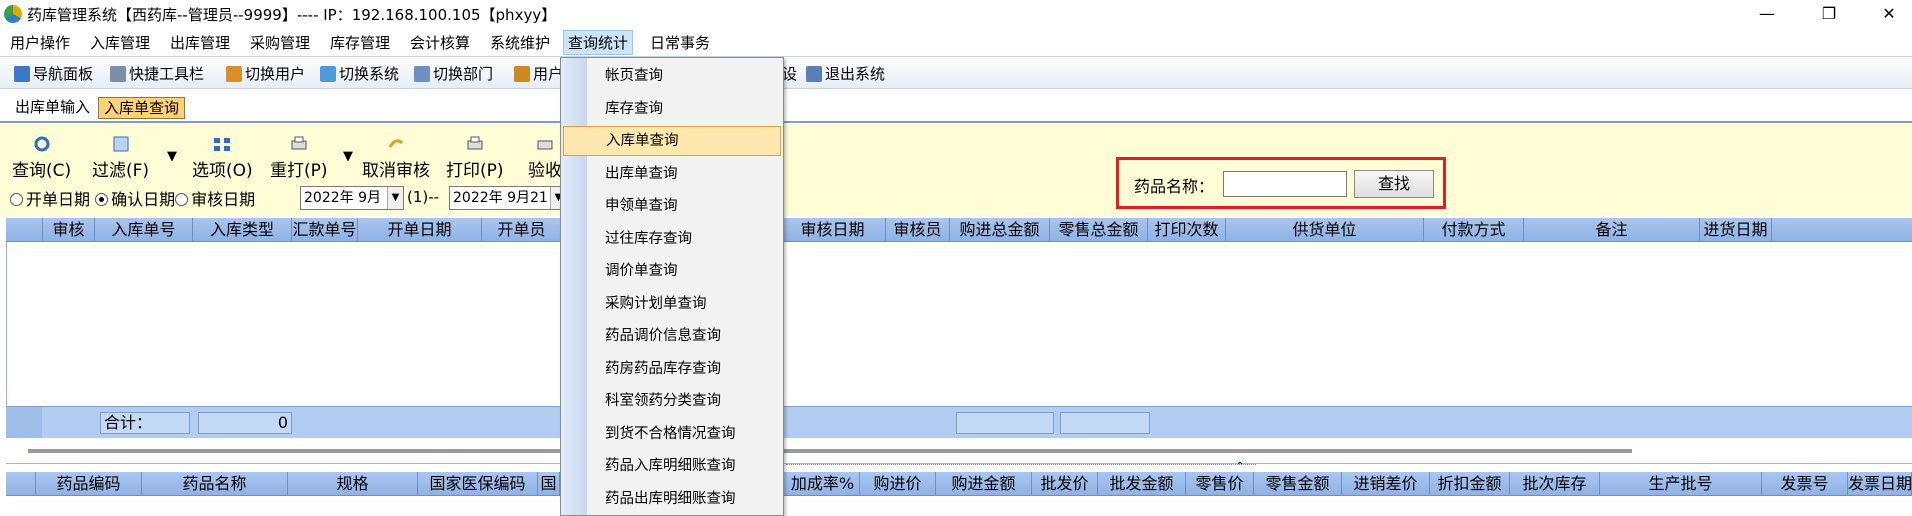 The width and height of the screenshot is (1912, 516). What do you see at coordinates (845, 74) in the screenshot?
I see `exit-system-button: 退出系统` at bounding box center [845, 74].